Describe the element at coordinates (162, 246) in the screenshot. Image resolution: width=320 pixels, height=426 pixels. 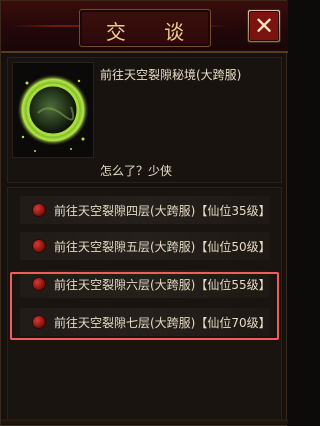
I see `option-label: 前往天空裂隙五层(大跨服)【仙位50级】` at that location.